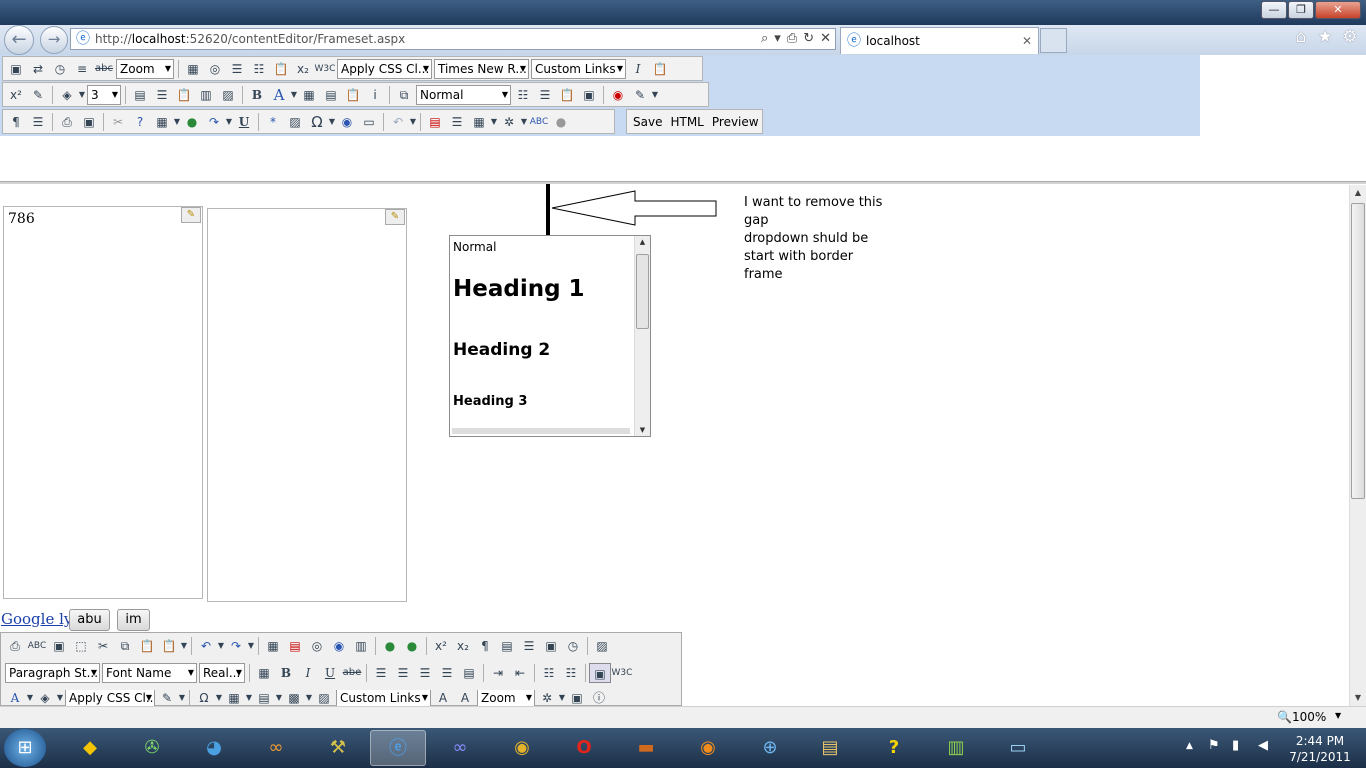 The image size is (1366, 768). What do you see at coordinates (244, 122) in the screenshot?
I see `underline-button: U` at bounding box center [244, 122].